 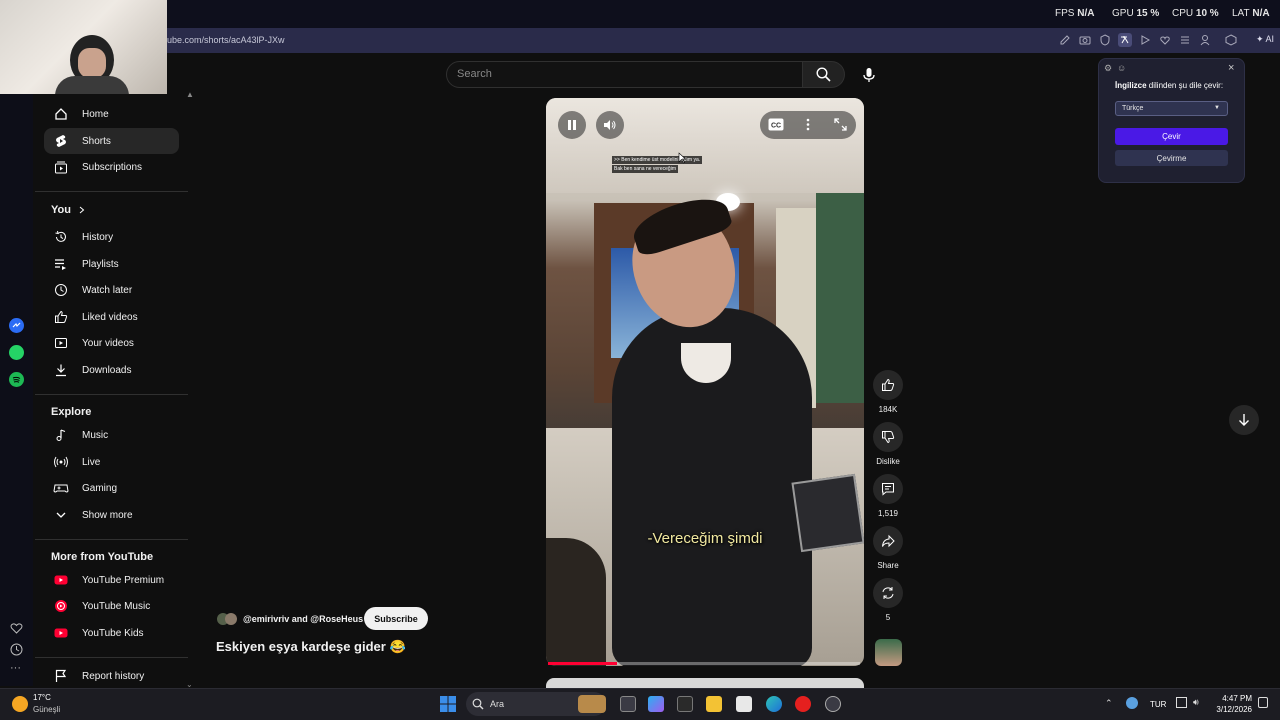 I want to click on weather-sun-icon, so click(x=20, y=704).